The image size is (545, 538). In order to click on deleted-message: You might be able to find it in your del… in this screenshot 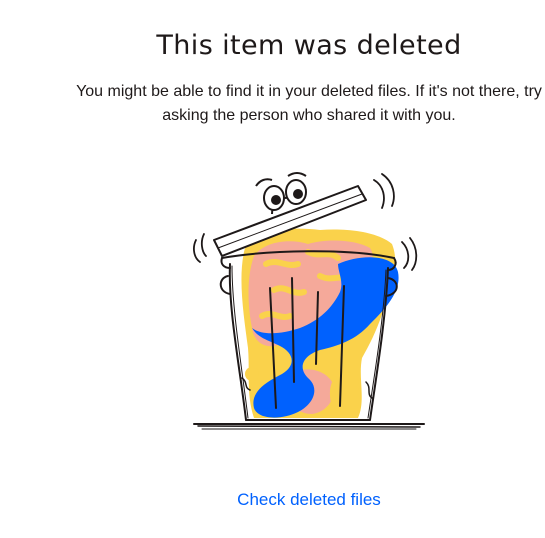, I will do `click(309, 103)`.